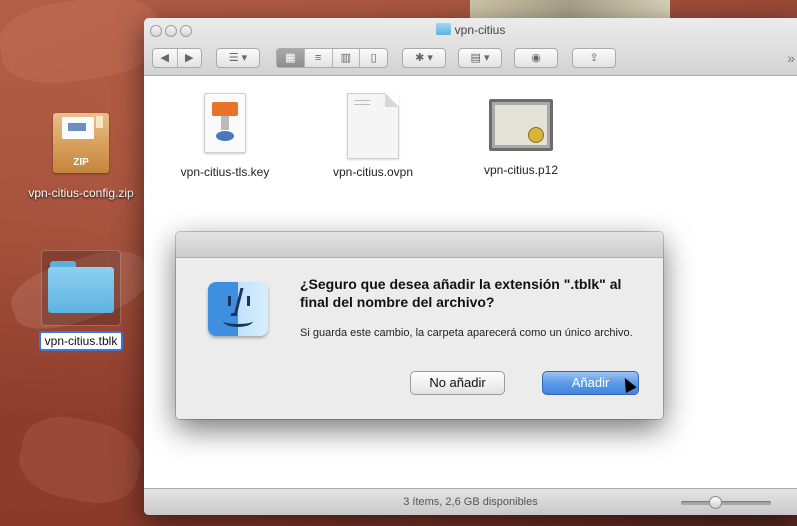 The width and height of the screenshot is (797, 526). What do you see at coordinates (238, 309) in the screenshot?
I see `finder-logo-icon` at bounding box center [238, 309].